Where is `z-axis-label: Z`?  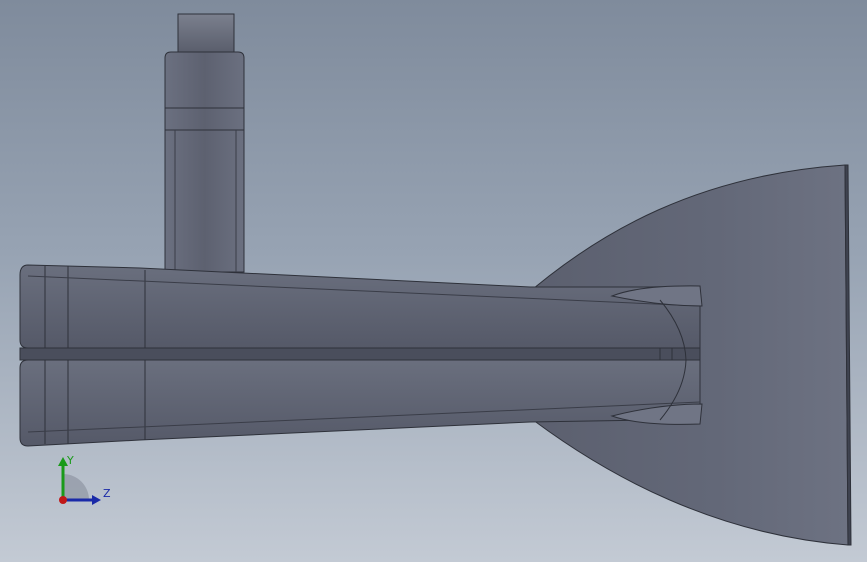
z-axis-label: Z is located at coordinates (107, 493).